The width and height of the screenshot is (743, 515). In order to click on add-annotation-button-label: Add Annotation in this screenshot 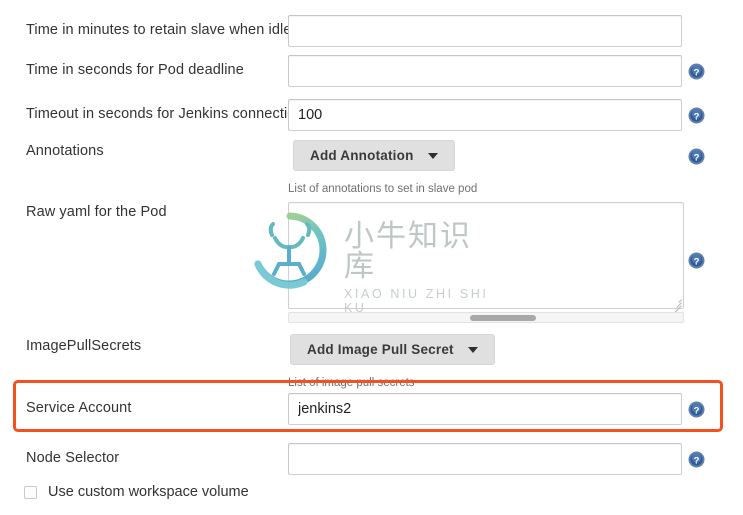, I will do `click(362, 155)`.